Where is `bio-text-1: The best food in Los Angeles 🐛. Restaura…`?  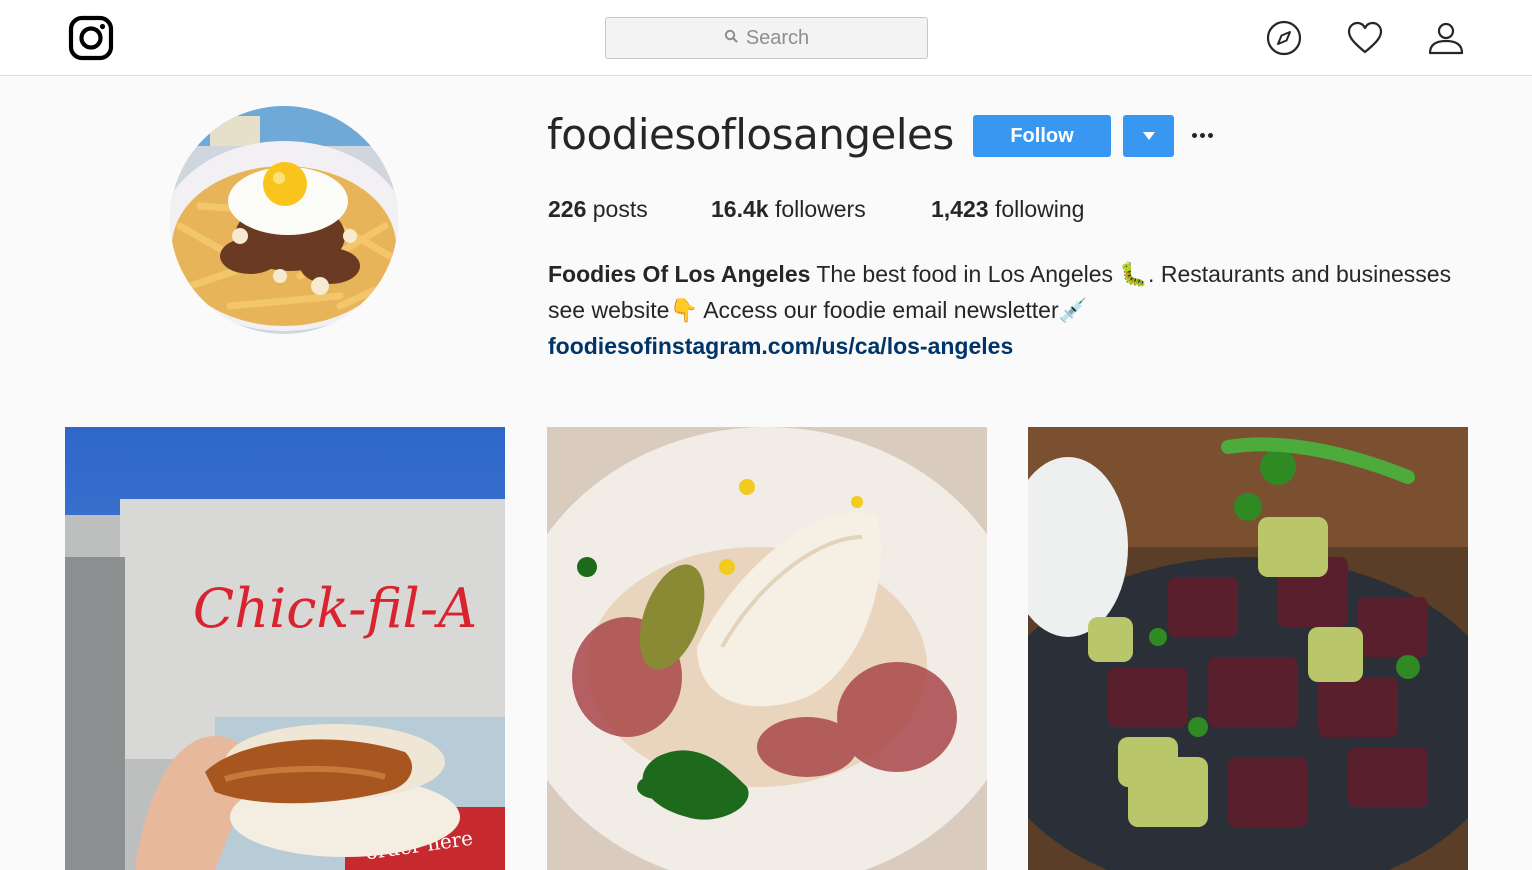
bio-text-1: The best food in Los Angeles 🐛. Restaura… is located at coordinates (1131, 274).